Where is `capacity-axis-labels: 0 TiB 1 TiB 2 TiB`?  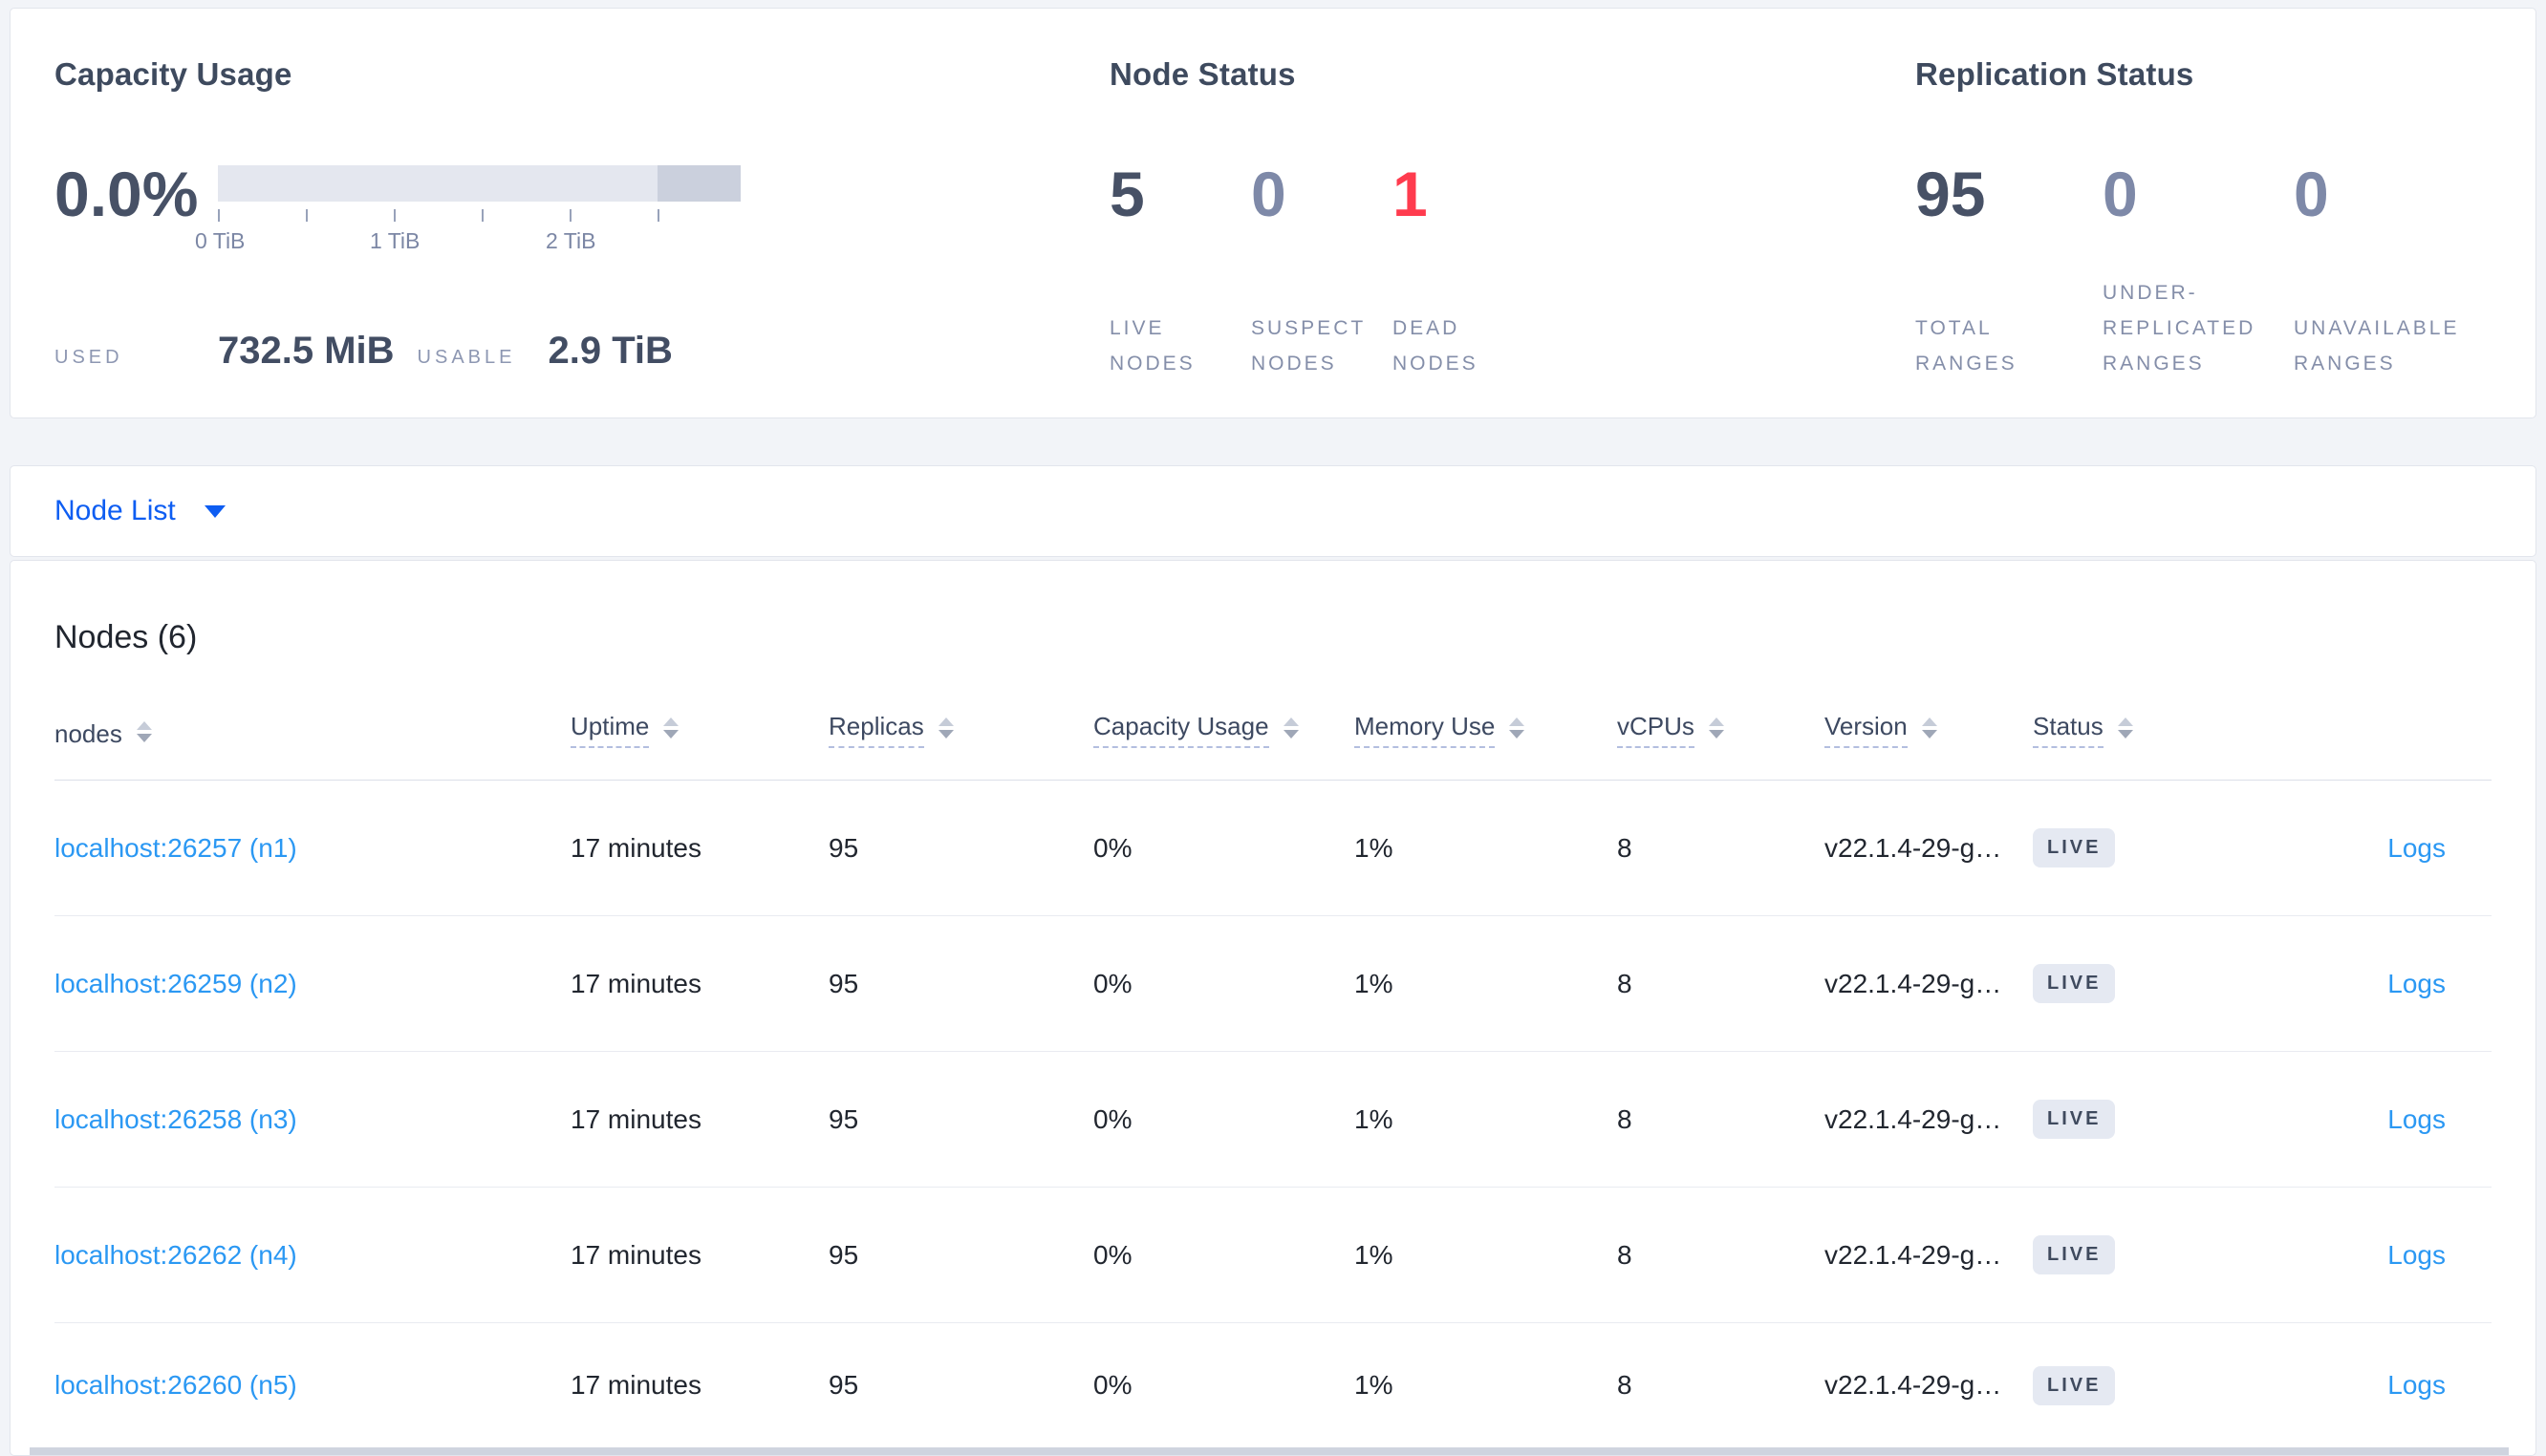
capacity-axis-labels: 0 TiB 1 TiB 2 TiB is located at coordinates (468, 243).